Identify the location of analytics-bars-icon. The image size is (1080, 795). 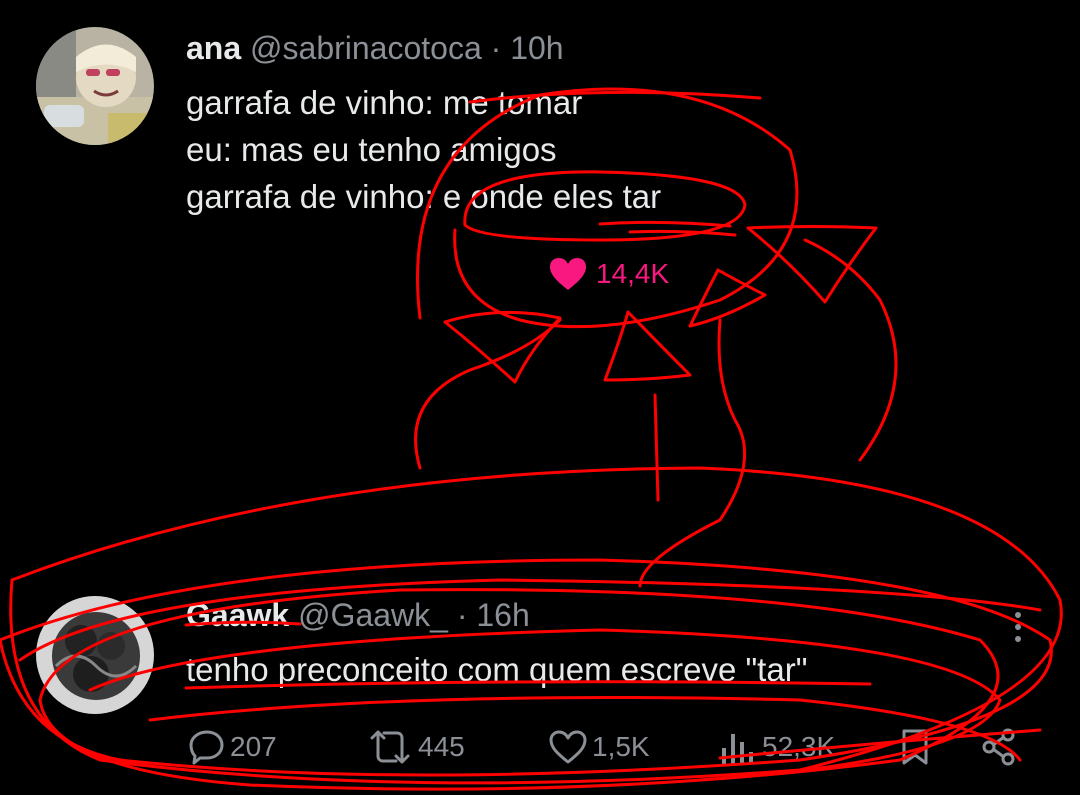
(737, 749).